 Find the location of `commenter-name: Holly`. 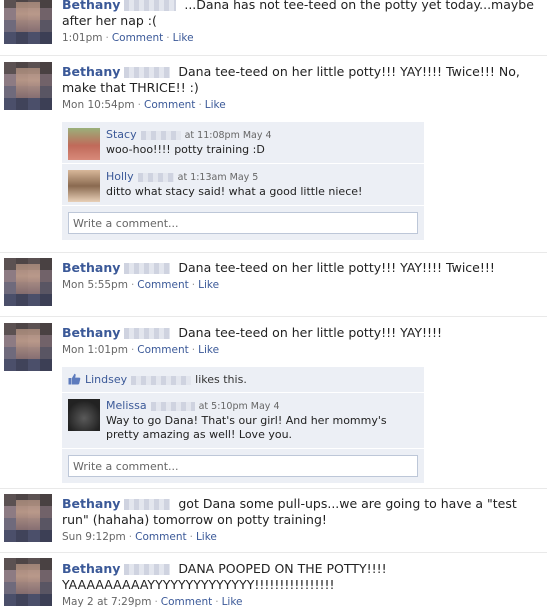

commenter-name: Holly is located at coordinates (120, 176).